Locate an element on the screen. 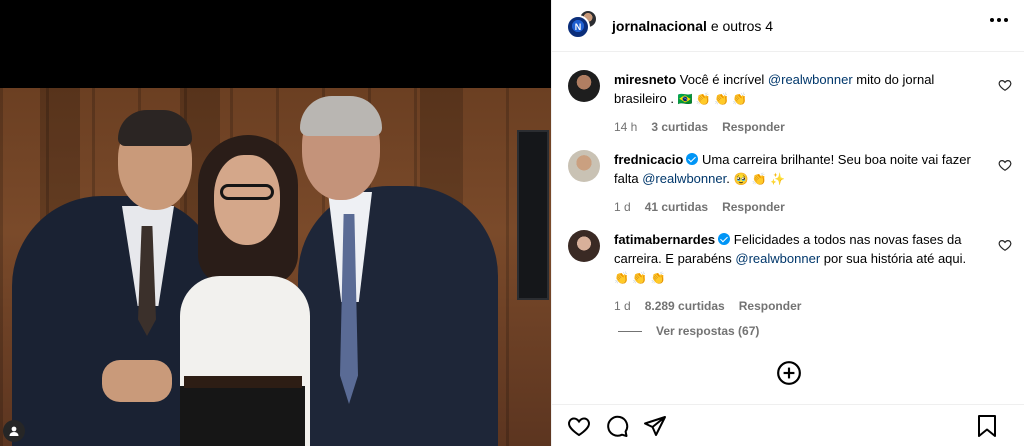 The width and height of the screenshot is (1024, 446). coauthors-link: e outros 4 is located at coordinates (742, 26).